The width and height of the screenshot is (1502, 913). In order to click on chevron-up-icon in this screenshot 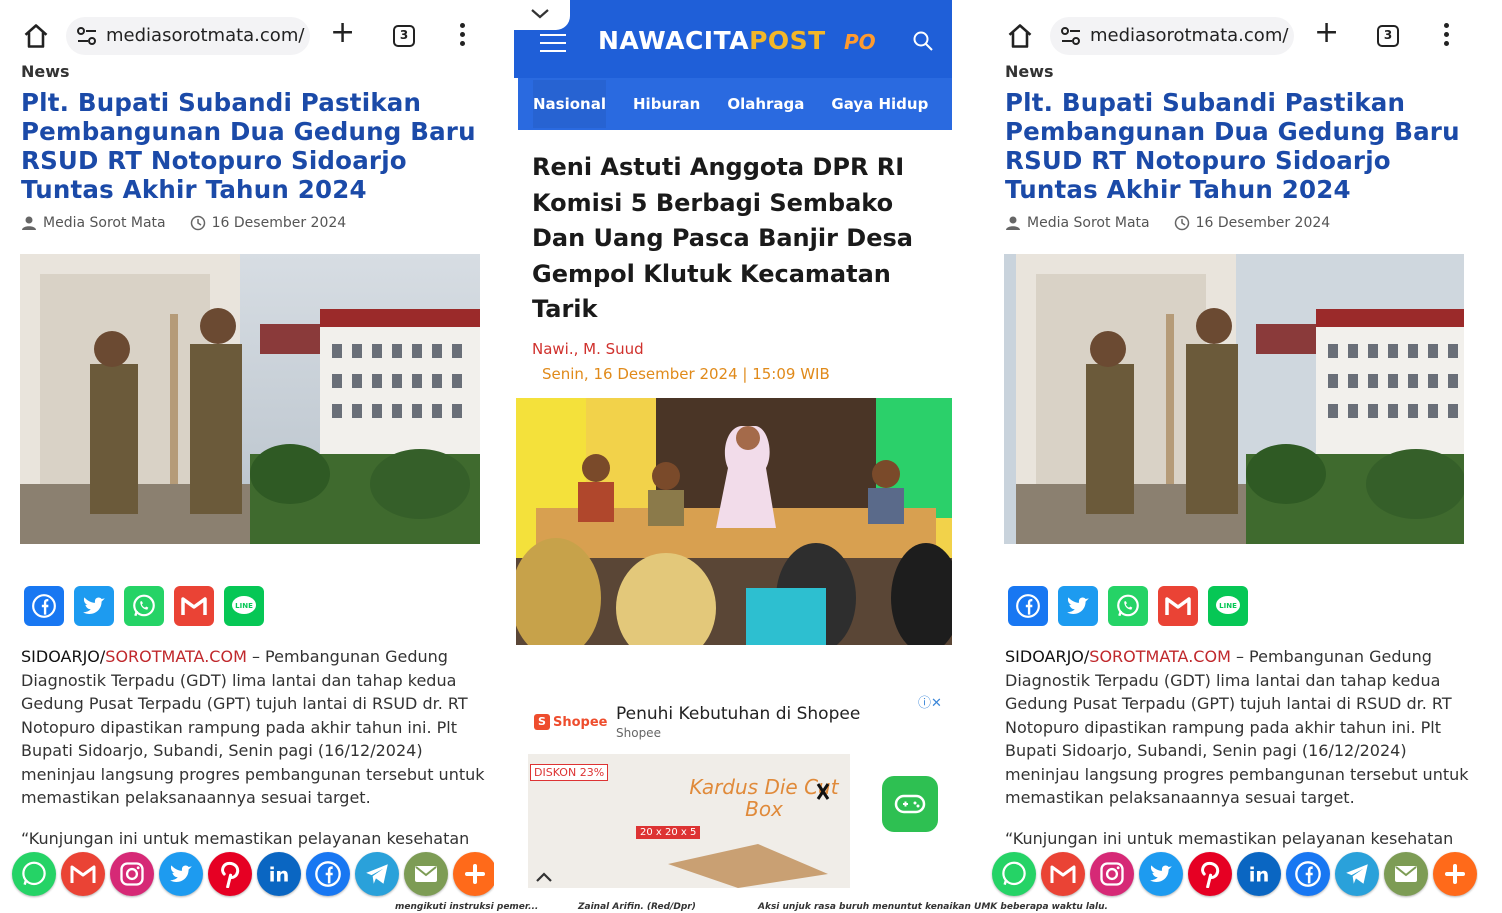, I will do `click(544, 877)`.